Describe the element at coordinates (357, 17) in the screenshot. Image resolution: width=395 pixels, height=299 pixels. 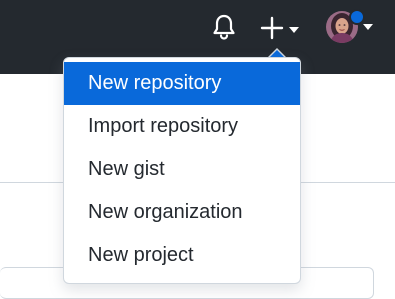
I see `status-indicator-icon` at that location.